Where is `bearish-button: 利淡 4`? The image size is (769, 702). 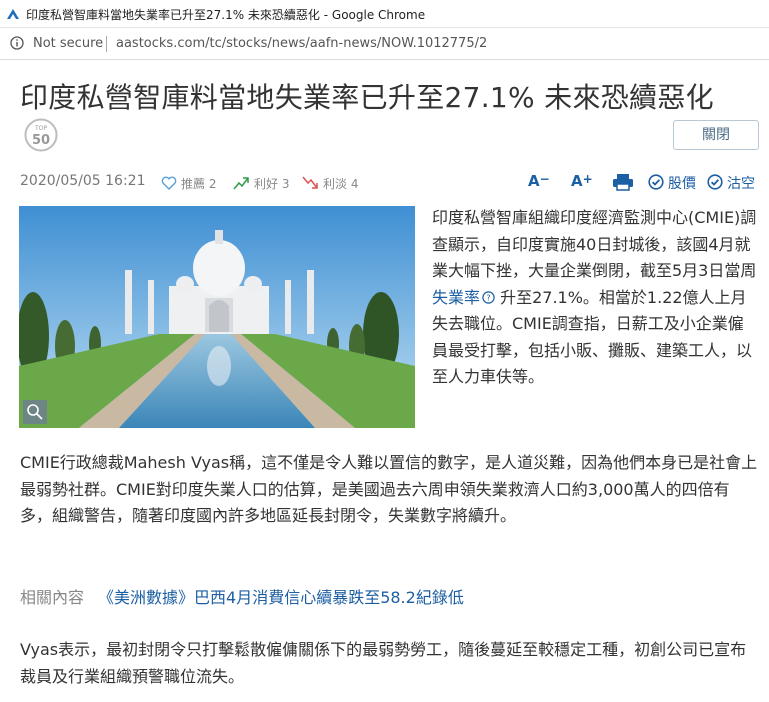 bearish-button: 利淡 4 is located at coordinates (329, 183).